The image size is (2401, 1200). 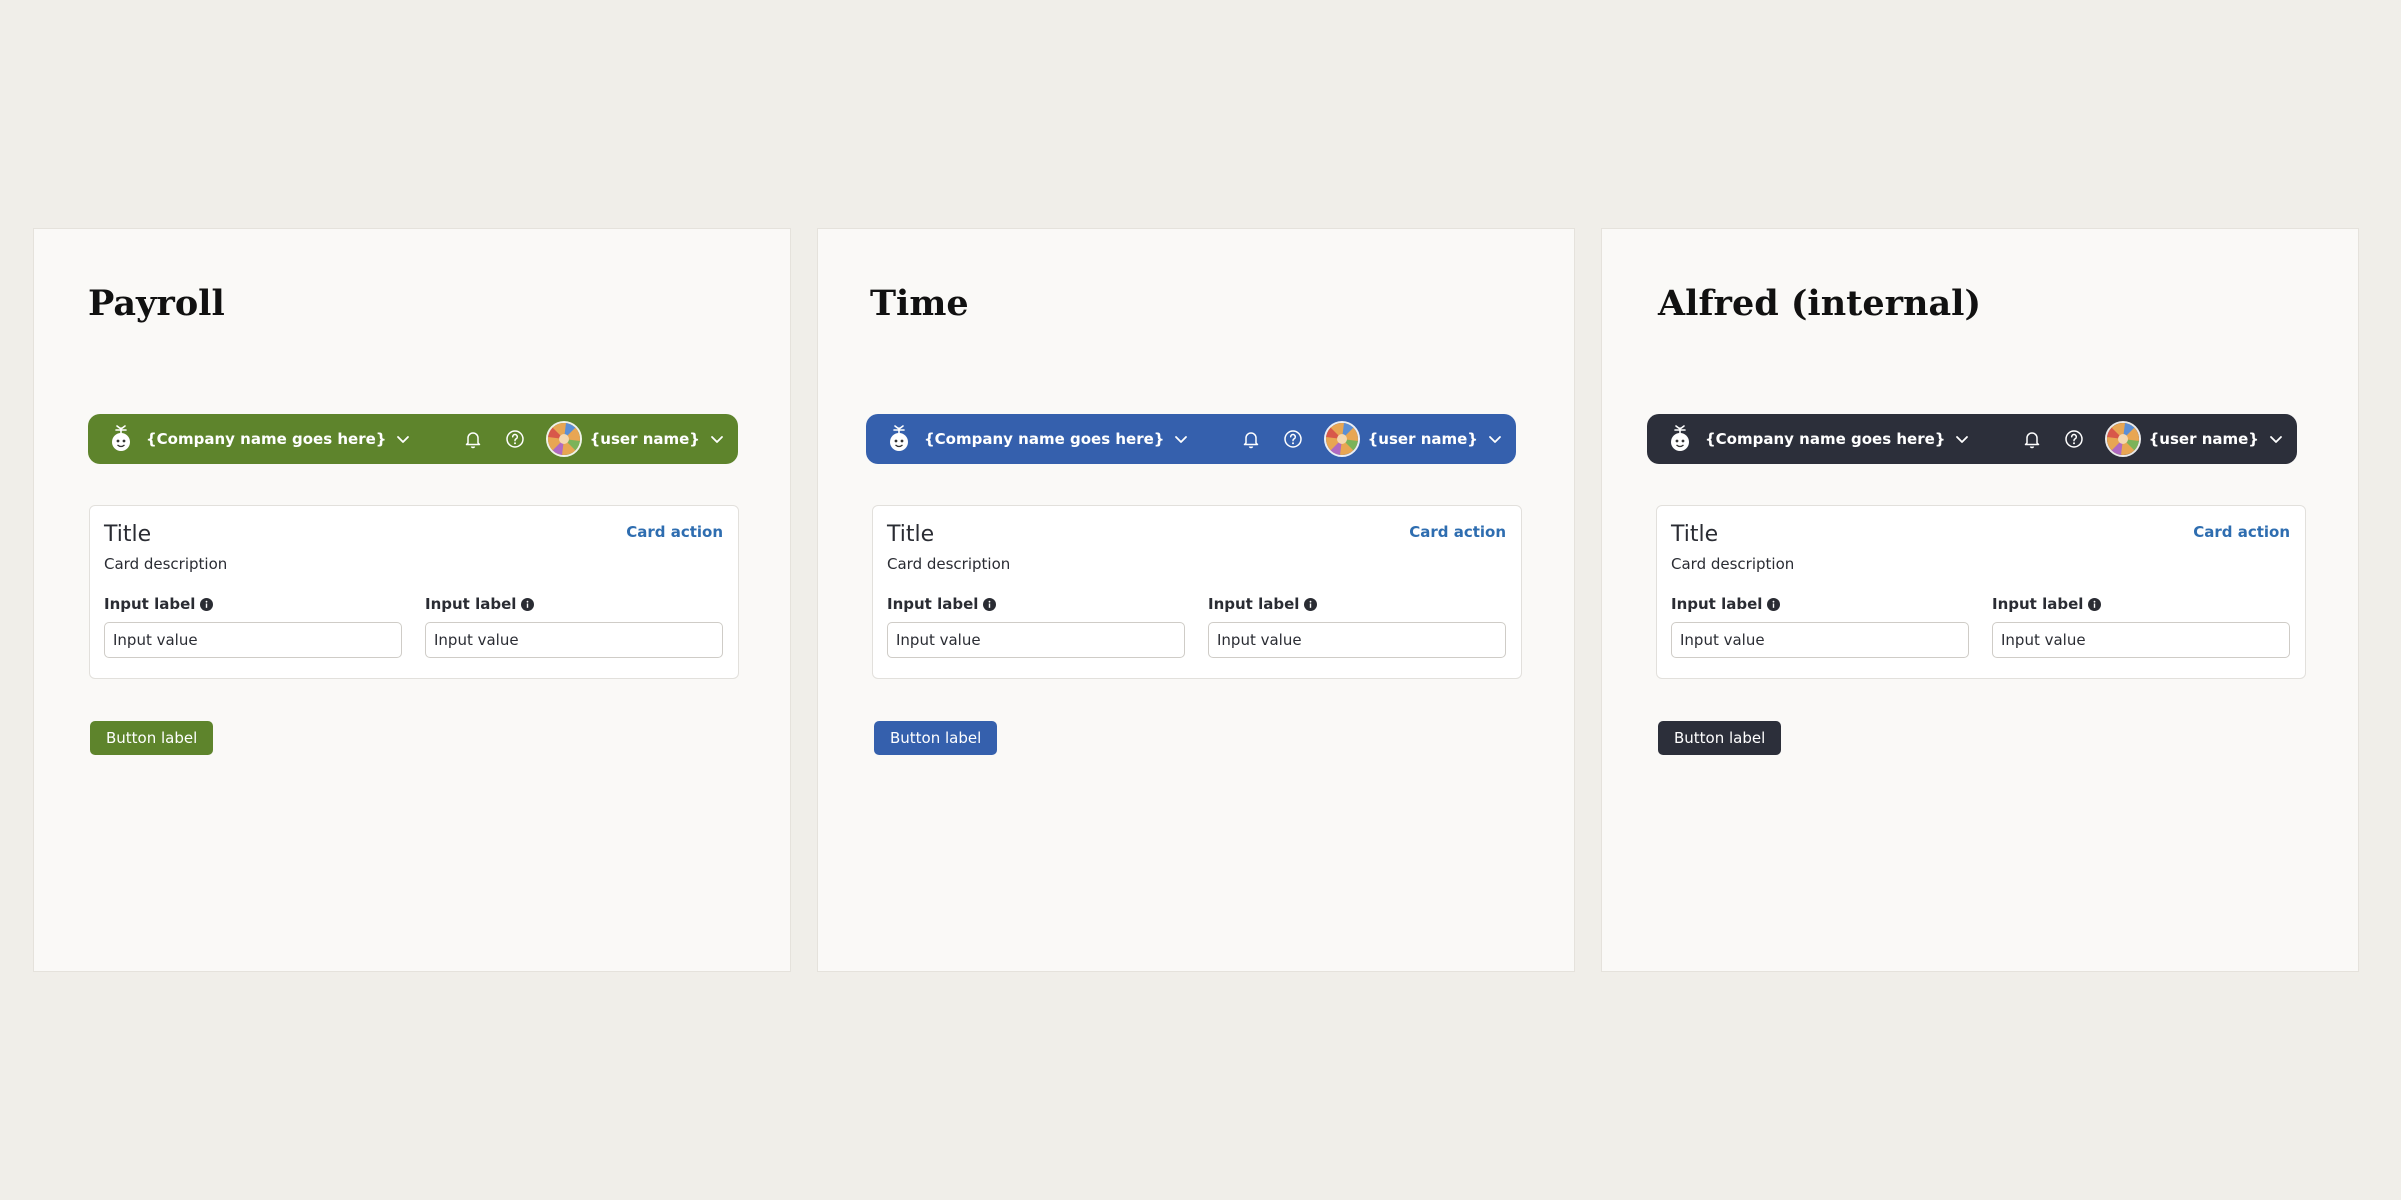 I want to click on panel-title: Time, so click(x=919, y=303).